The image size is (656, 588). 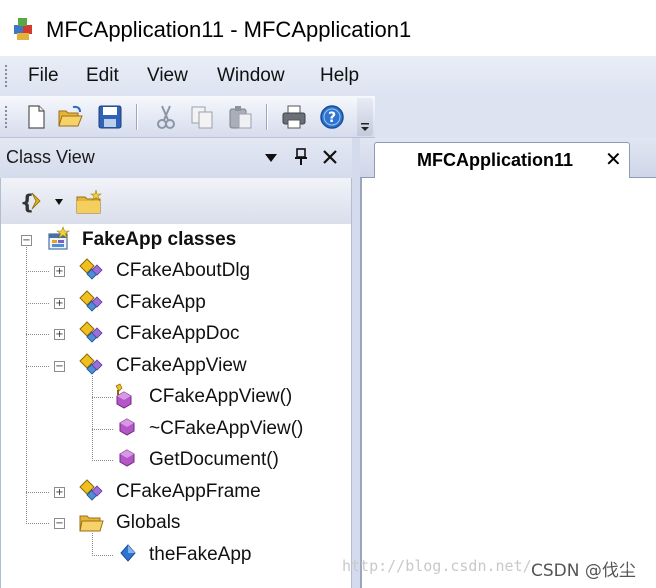 What do you see at coordinates (202, 117) in the screenshot?
I see `copy-icon` at bounding box center [202, 117].